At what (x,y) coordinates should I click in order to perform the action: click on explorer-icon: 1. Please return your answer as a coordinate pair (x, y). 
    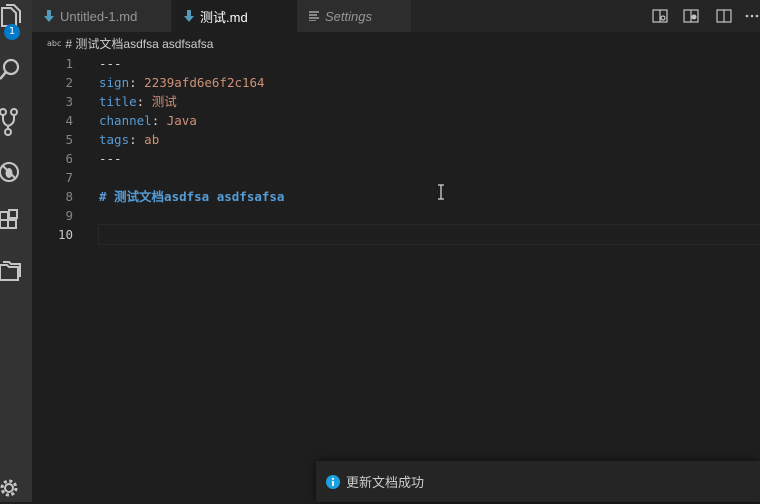
    Looking at the image, I should click on (16, 21).